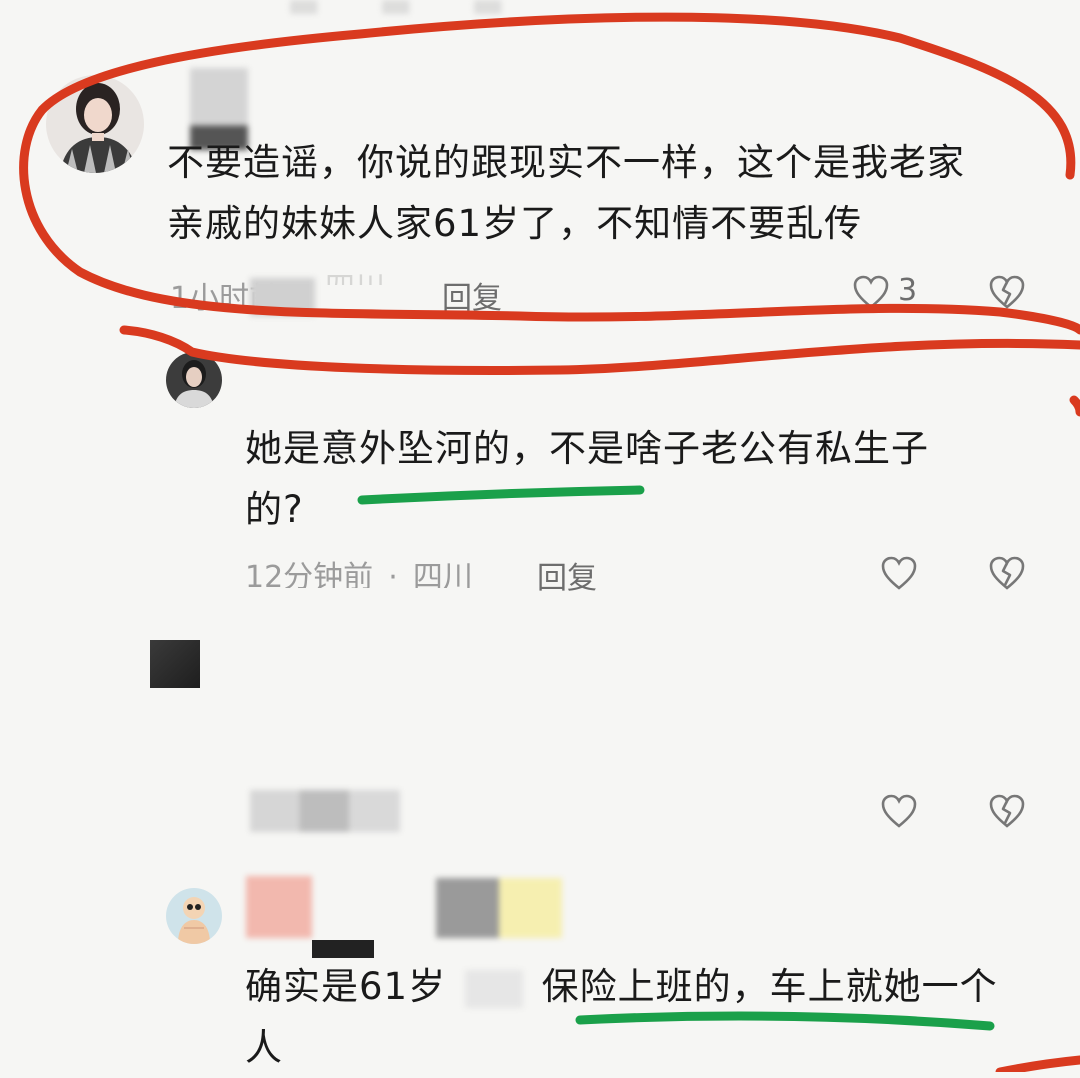 The height and width of the screenshot is (1078, 1080). I want to click on comment-text: 她是意外坠河的，不是啥子老公有私生子 的?, so click(640, 479).